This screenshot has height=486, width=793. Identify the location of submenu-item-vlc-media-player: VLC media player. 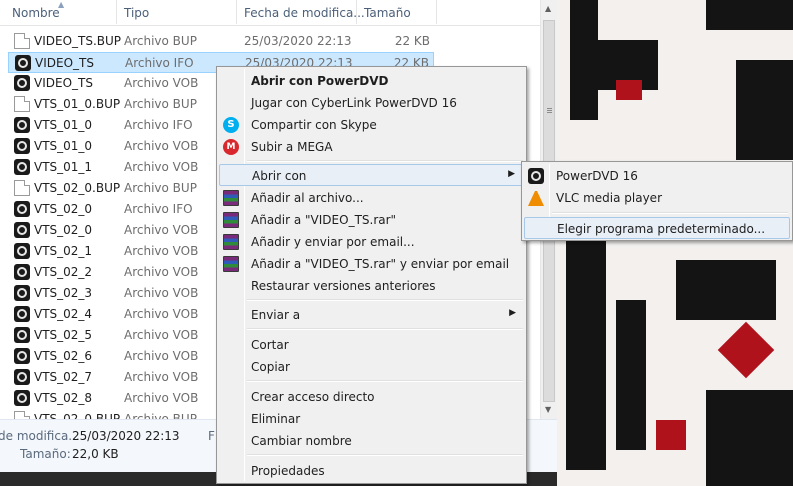
(657, 198).